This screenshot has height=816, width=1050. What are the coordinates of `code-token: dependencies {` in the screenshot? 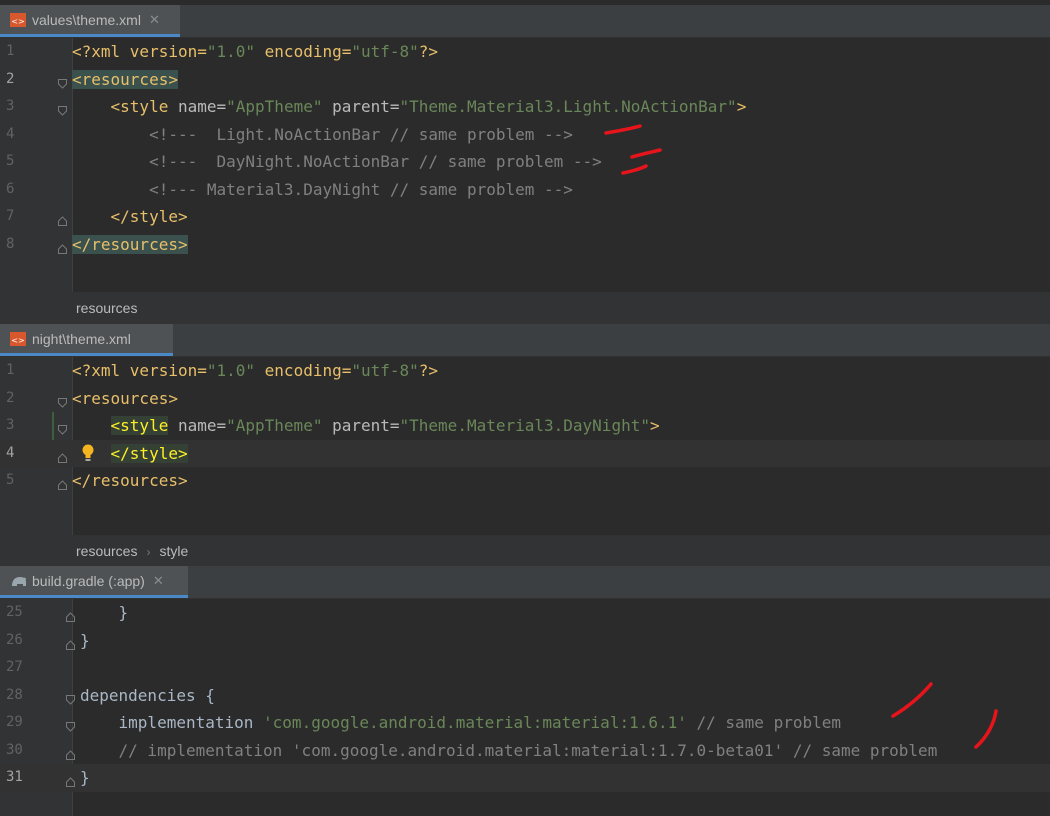 It's located at (147, 695).